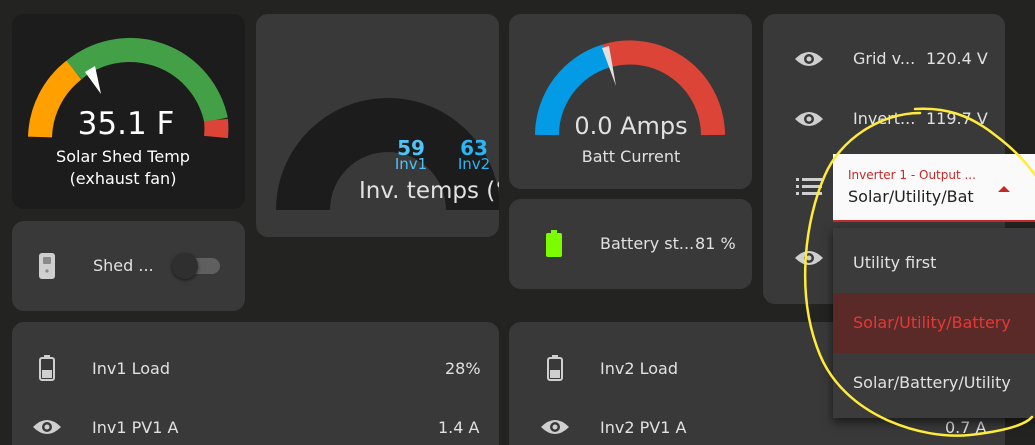 The image size is (1035, 445). I want to click on inv-temps-gauge-svg: 59 Inv1 63 Inv2 Inv. temps (°F), so click(387, 154).